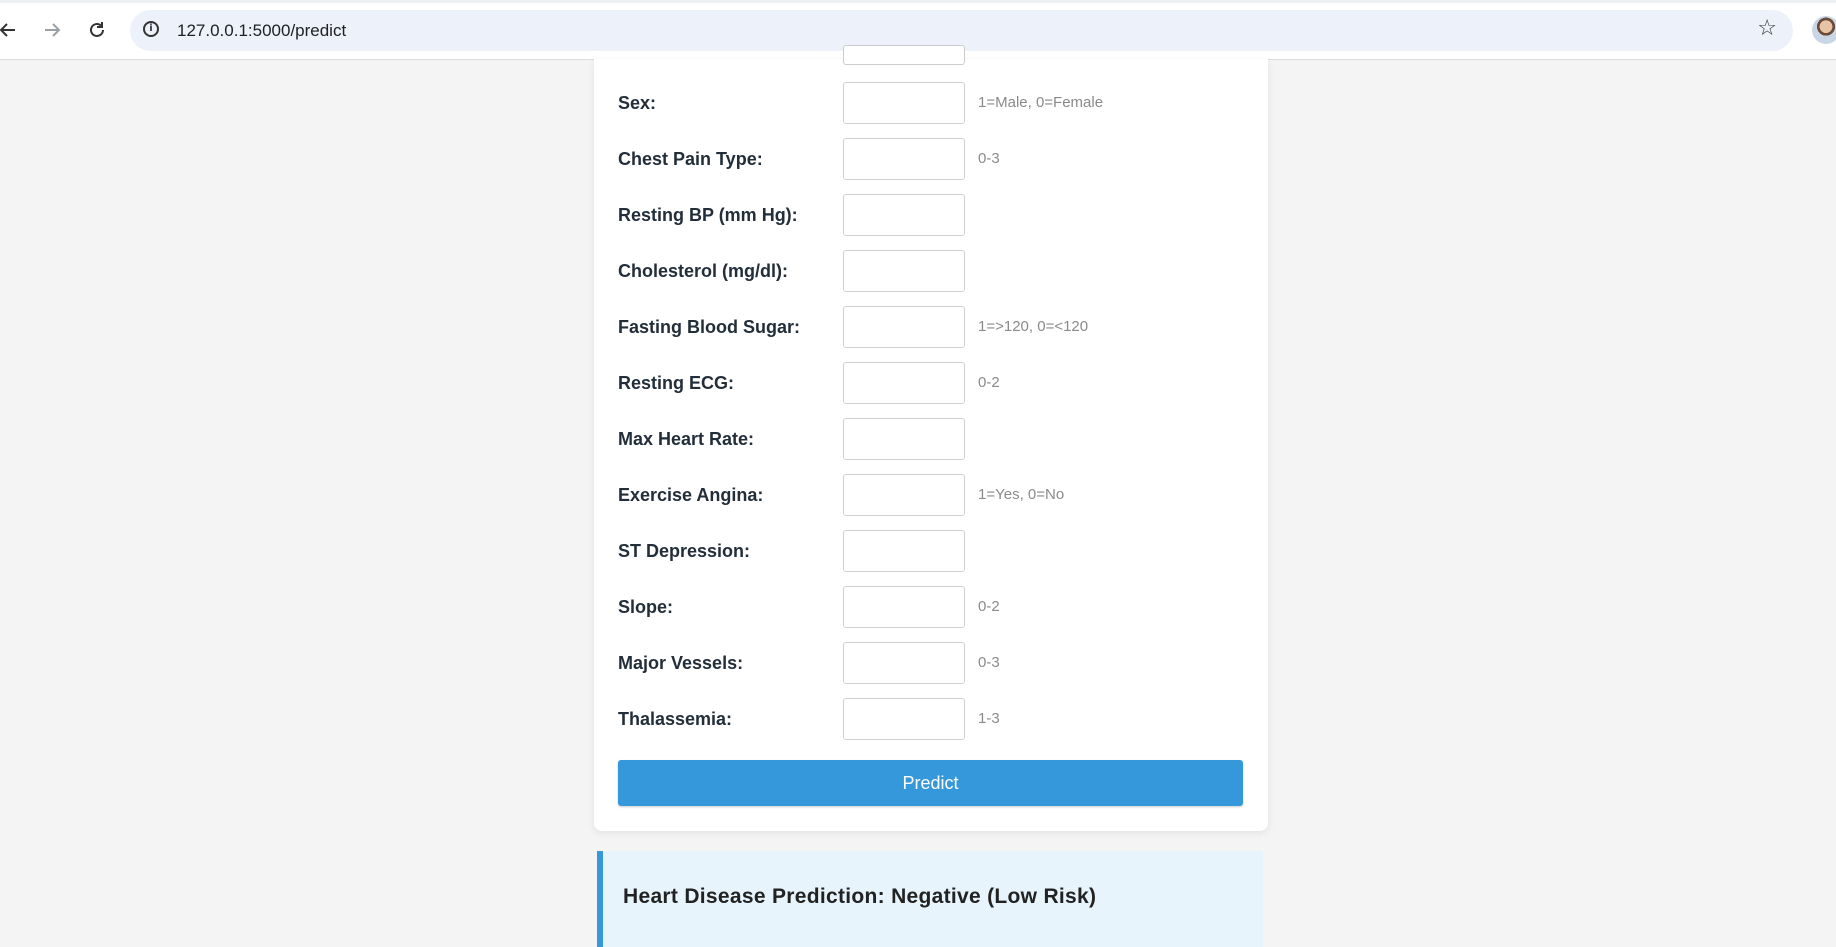 Image resolution: width=1836 pixels, height=947 pixels. I want to click on url-text: 127.0.0.1:5000/predict, so click(261, 31).